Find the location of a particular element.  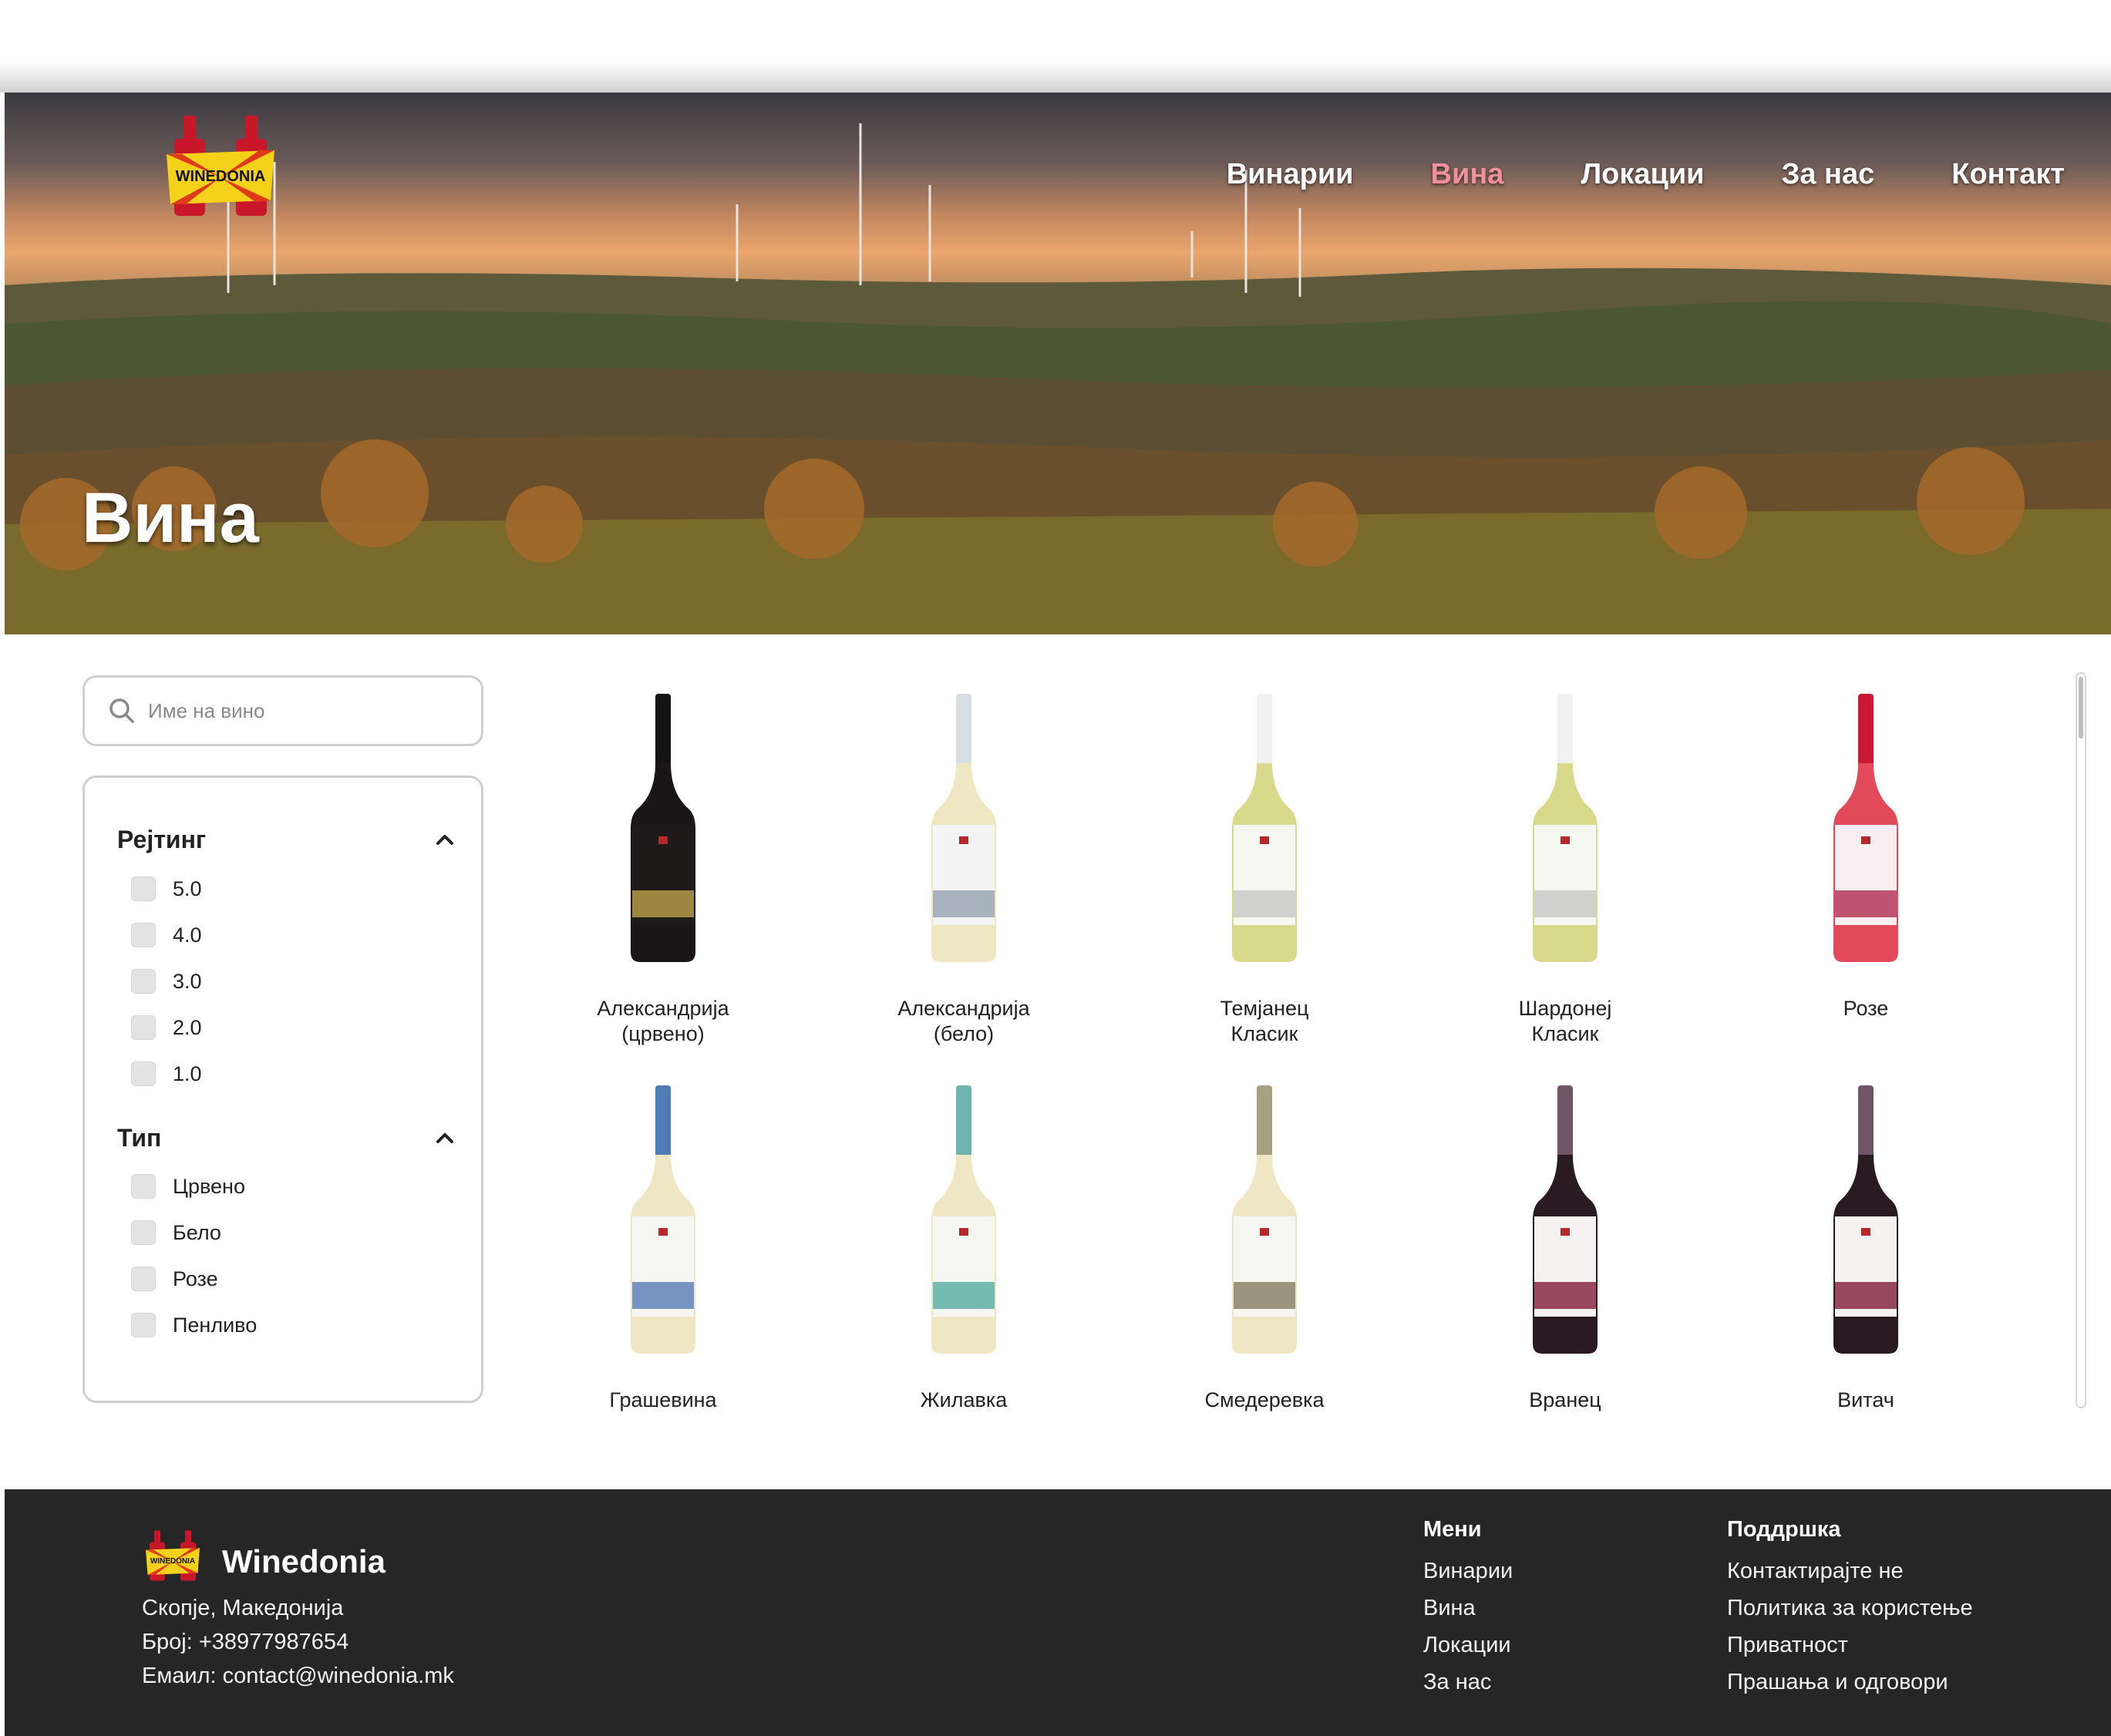

search-icon is located at coordinates (121, 710).